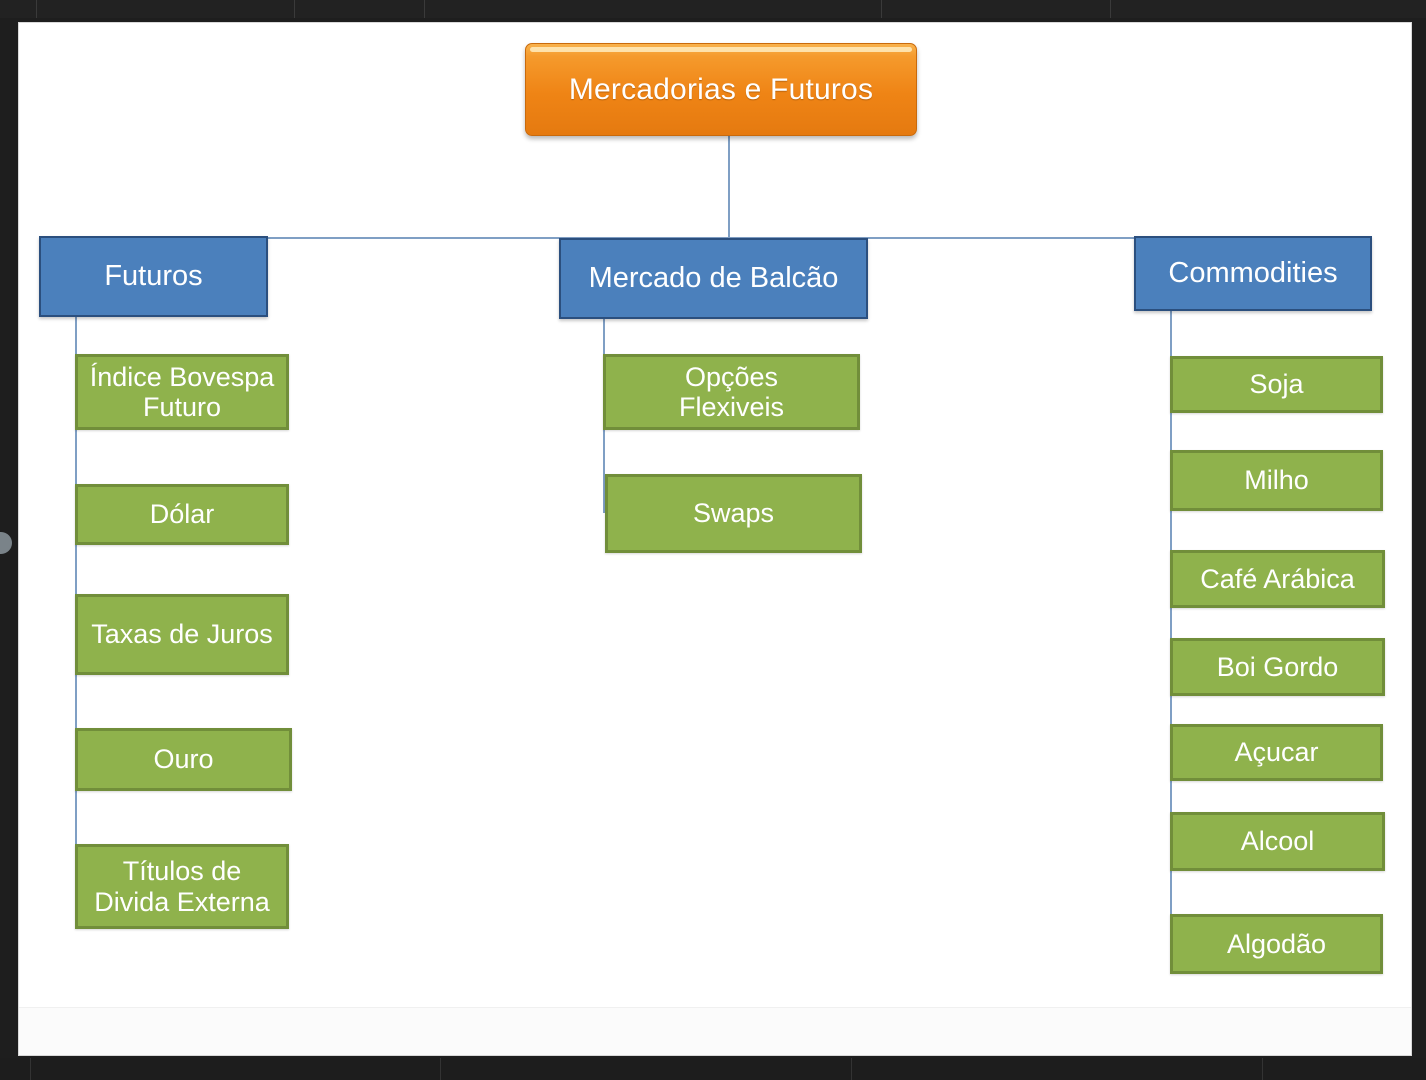 The height and width of the screenshot is (1080, 1426). What do you see at coordinates (182, 514) in the screenshot?
I see `node-leaf-dolar: Dólar` at bounding box center [182, 514].